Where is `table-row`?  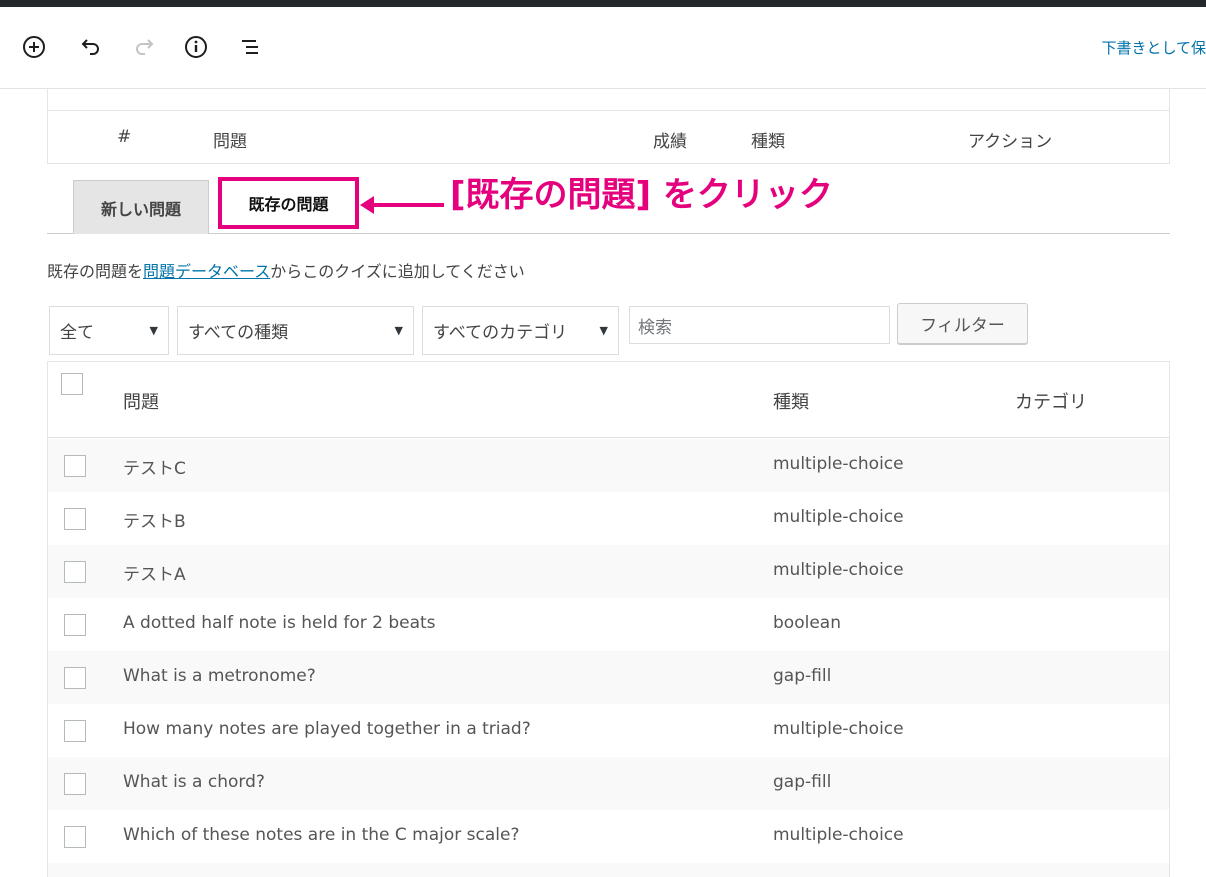
table-row is located at coordinates (608, 870).